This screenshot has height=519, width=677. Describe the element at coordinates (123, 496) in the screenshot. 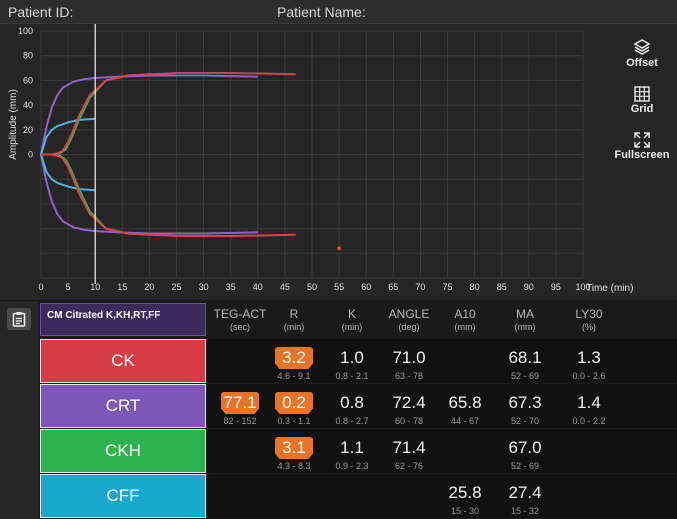

I see `sample-row-button: CFF` at that location.